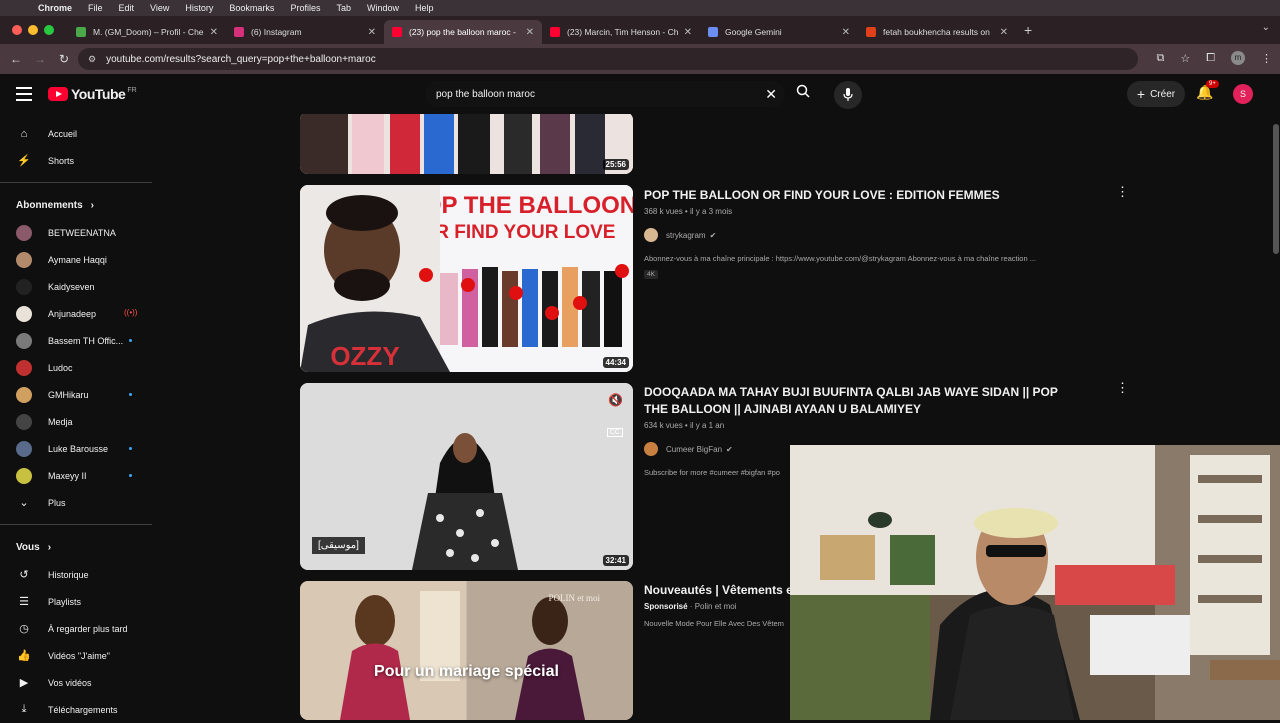 The width and height of the screenshot is (1280, 723). Describe the element at coordinates (24, 683) in the screenshot. I see `your-videos-icon: ▶` at that location.